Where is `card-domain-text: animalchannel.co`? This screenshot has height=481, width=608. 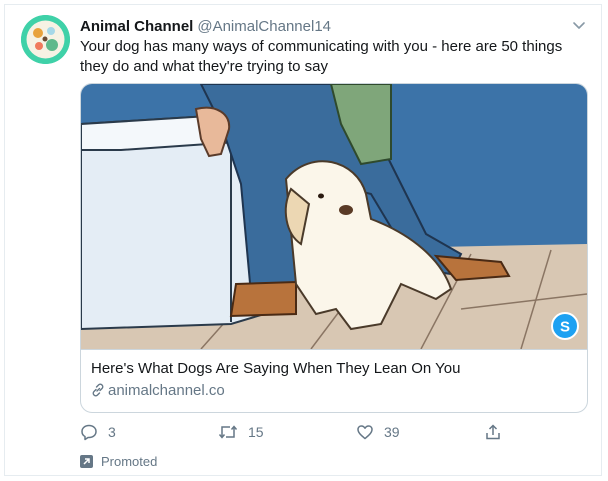 card-domain-text: animalchannel.co is located at coordinates (166, 390).